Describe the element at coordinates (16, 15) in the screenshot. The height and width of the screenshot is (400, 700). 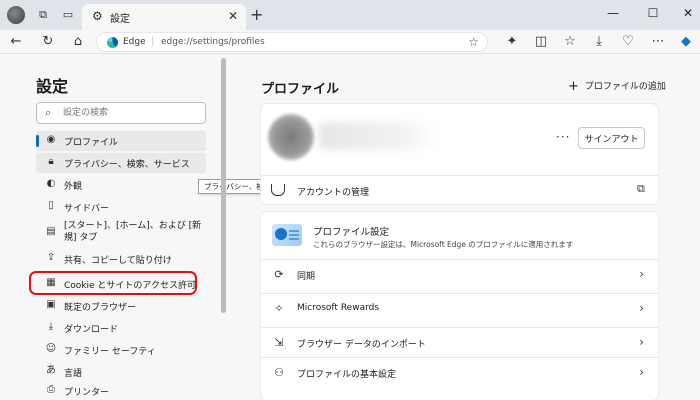
I see `profile-avatar` at that location.